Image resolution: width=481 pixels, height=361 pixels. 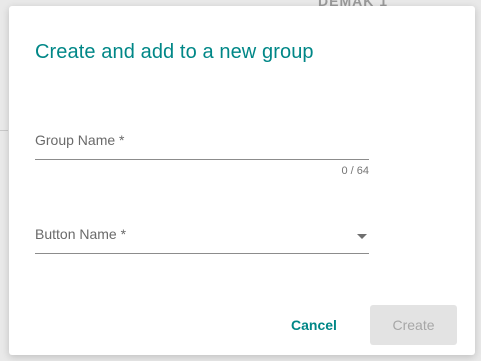 I want to click on background-divider, so click(x=4, y=130).